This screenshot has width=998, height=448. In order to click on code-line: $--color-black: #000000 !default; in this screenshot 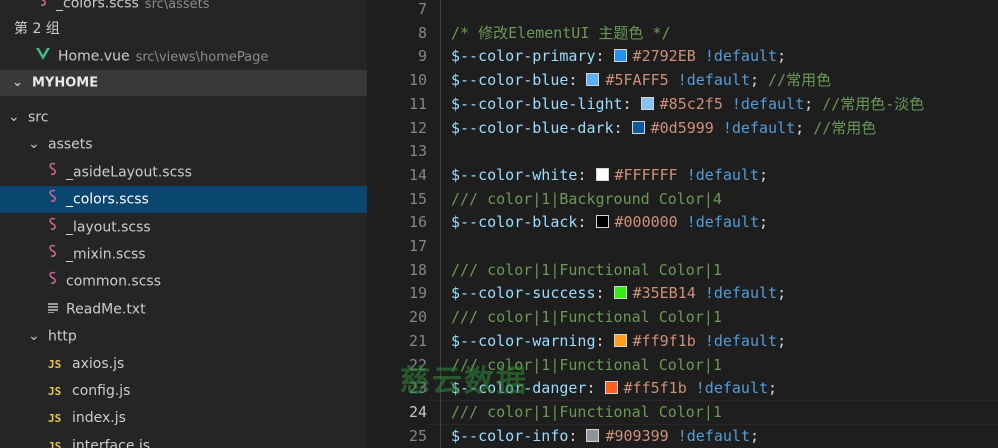, I will do `click(609, 222)`.